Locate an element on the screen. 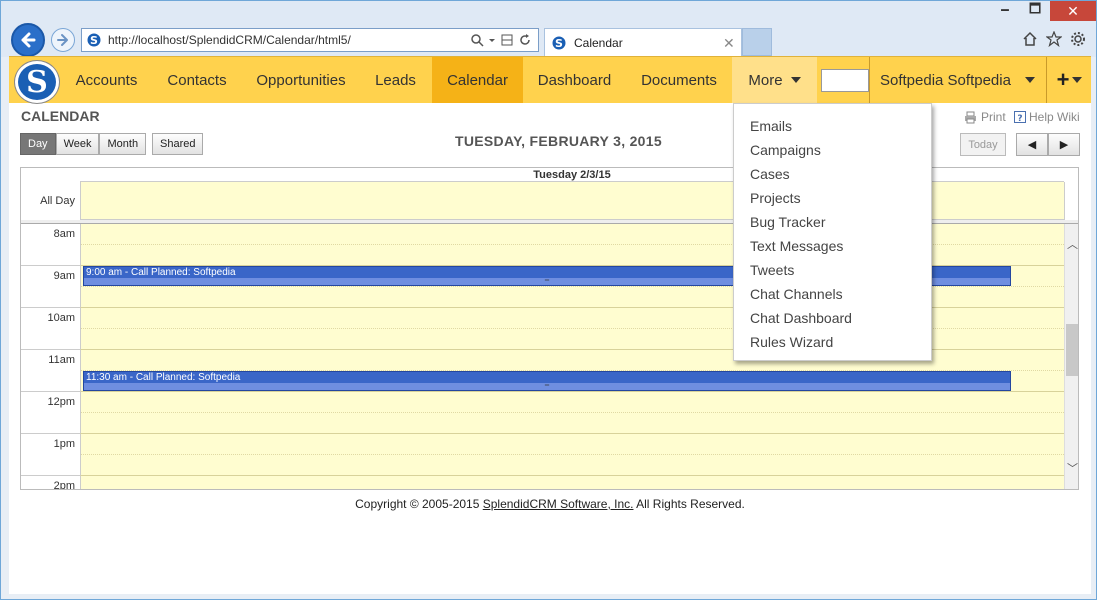 The height and width of the screenshot is (600, 1097). today-button: Today is located at coordinates (983, 144).